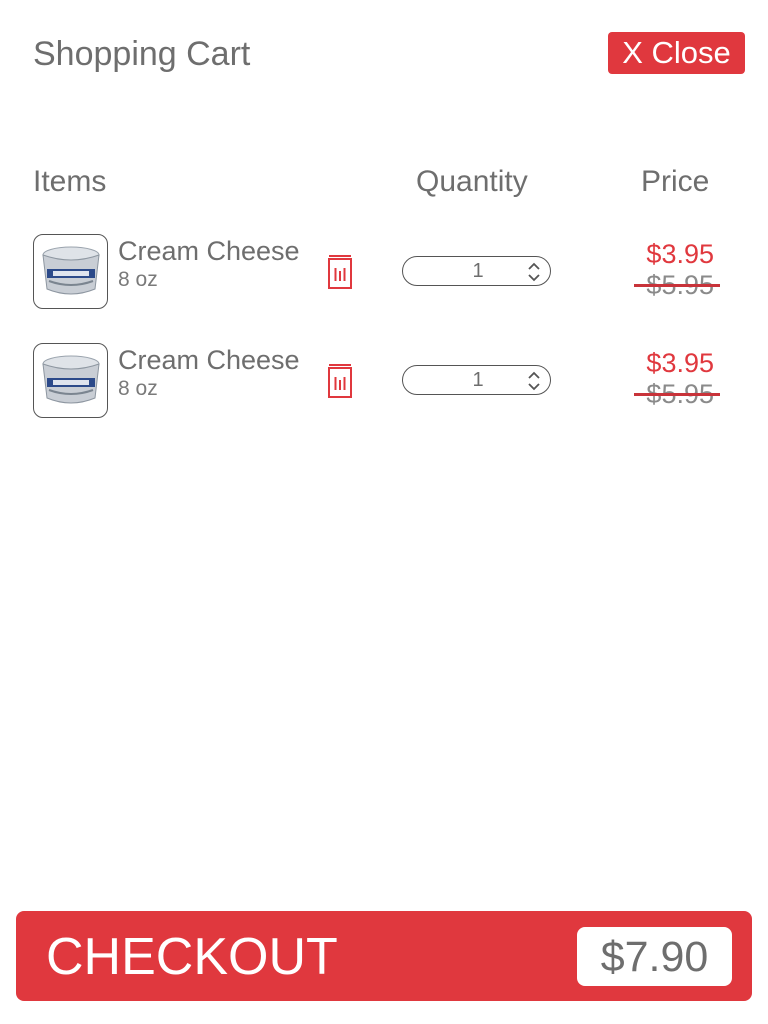 This screenshot has width=768, height=1024. What do you see at coordinates (142, 54) in the screenshot?
I see `page-title: Shopping Cart` at bounding box center [142, 54].